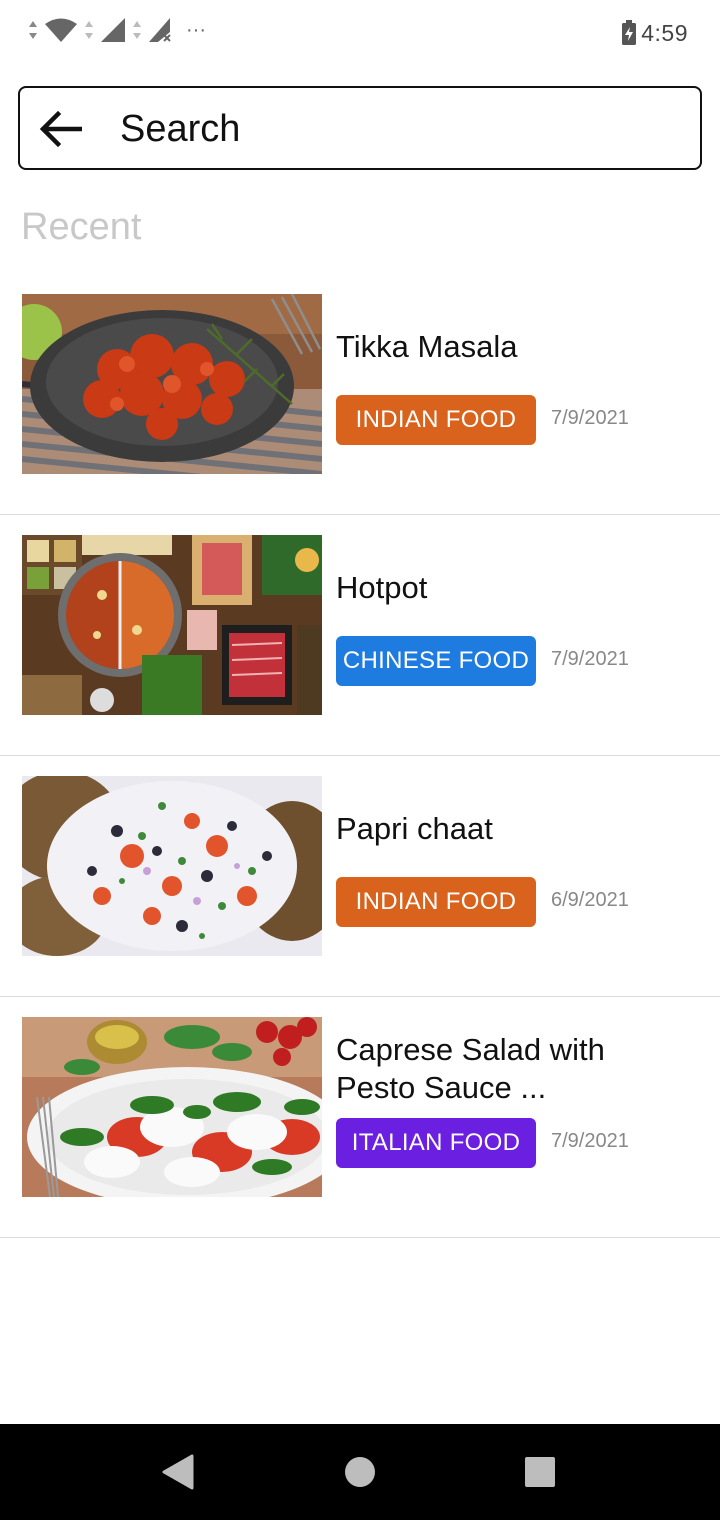 Image resolution: width=720 pixels, height=1520 pixels. I want to click on status-icons-left: ···, so click(116, 30).